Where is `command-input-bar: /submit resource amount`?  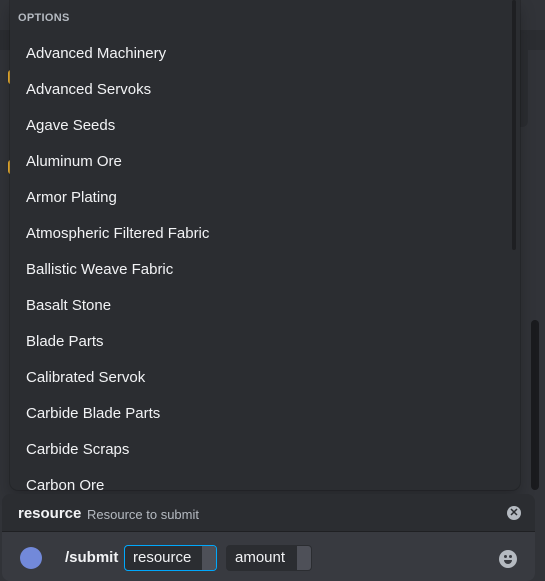
command-input-bar: /submit resource amount is located at coordinates (268, 556).